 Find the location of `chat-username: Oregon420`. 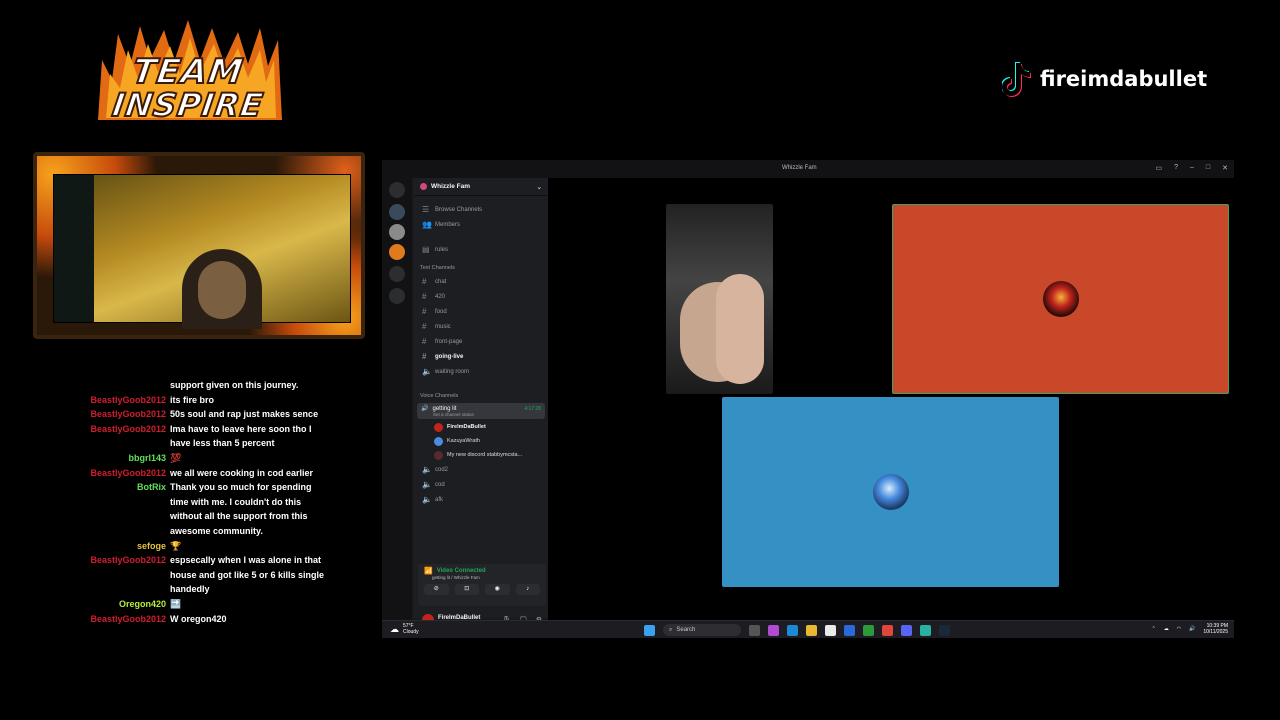

chat-username: Oregon420 is located at coordinates (115, 604).